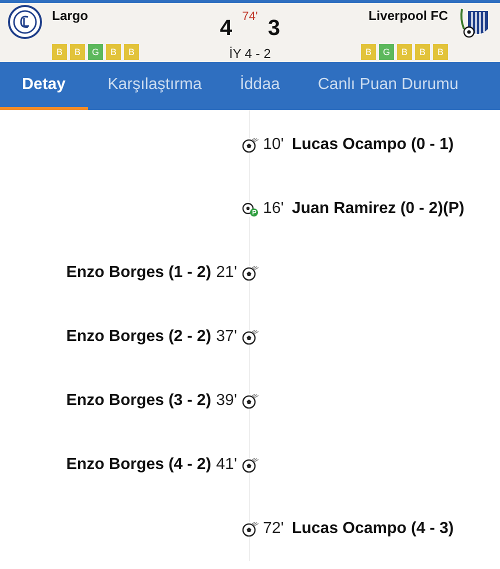  What do you see at coordinates (139, 401) in the screenshot?
I see `goal-scorer: Enzo Borges (3 - 2)` at bounding box center [139, 401].